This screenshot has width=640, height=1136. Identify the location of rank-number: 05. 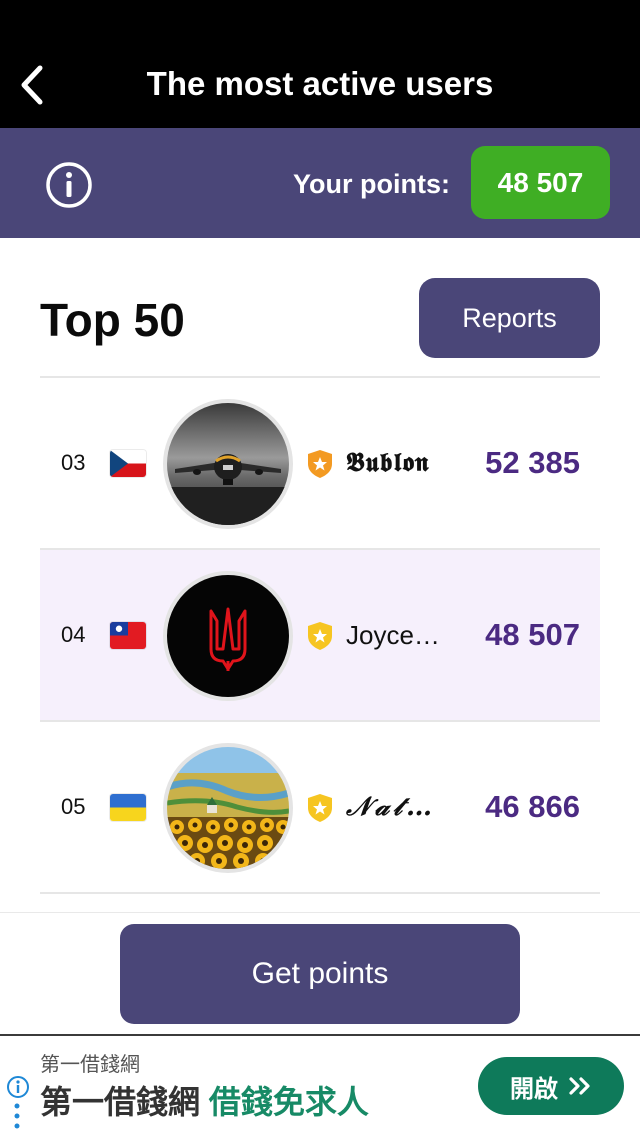
(73, 806).